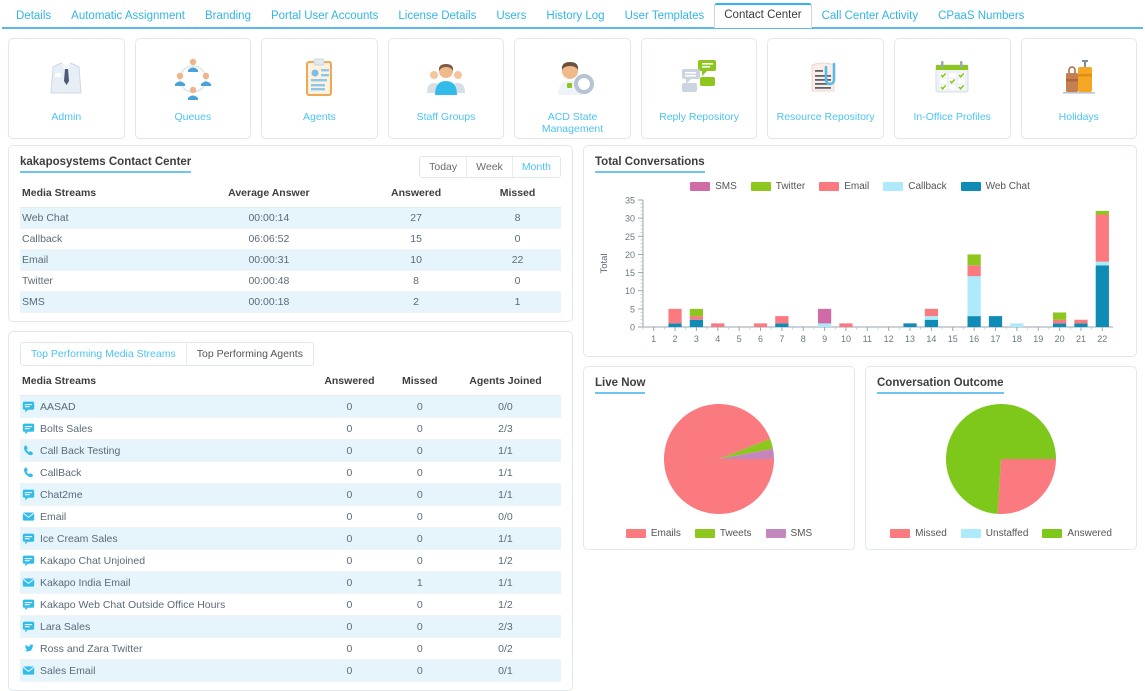 Image resolution: width=1145 pixels, height=691 pixels. What do you see at coordinates (1007, 186) in the screenshot?
I see `legend-label: Web Chat` at bounding box center [1007, 186].